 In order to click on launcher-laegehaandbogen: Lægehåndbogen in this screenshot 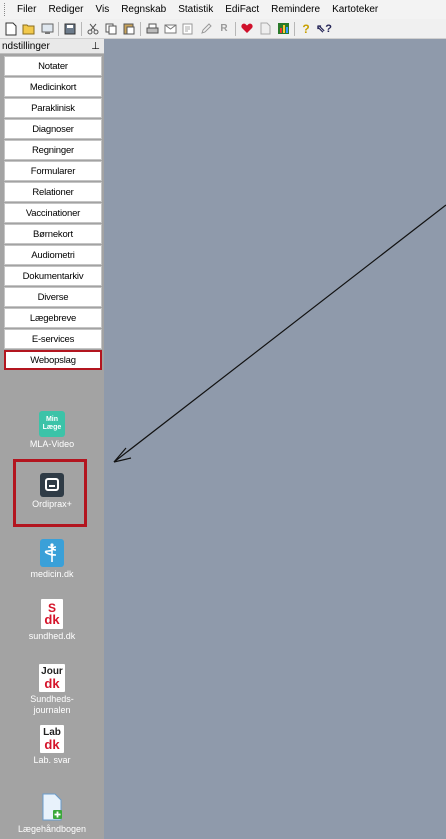, I will do `click(52, 813)`.